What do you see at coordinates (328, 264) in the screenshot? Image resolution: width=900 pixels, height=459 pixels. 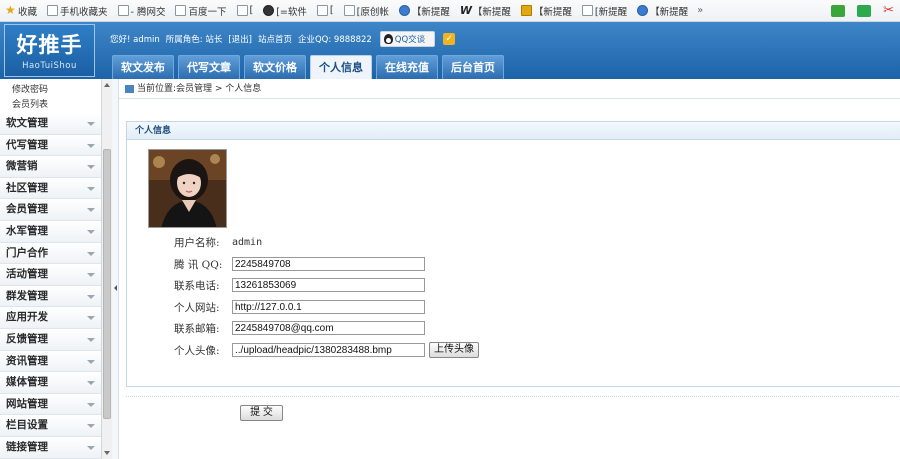 I see `qq-field` at bounding box center [328, 264].